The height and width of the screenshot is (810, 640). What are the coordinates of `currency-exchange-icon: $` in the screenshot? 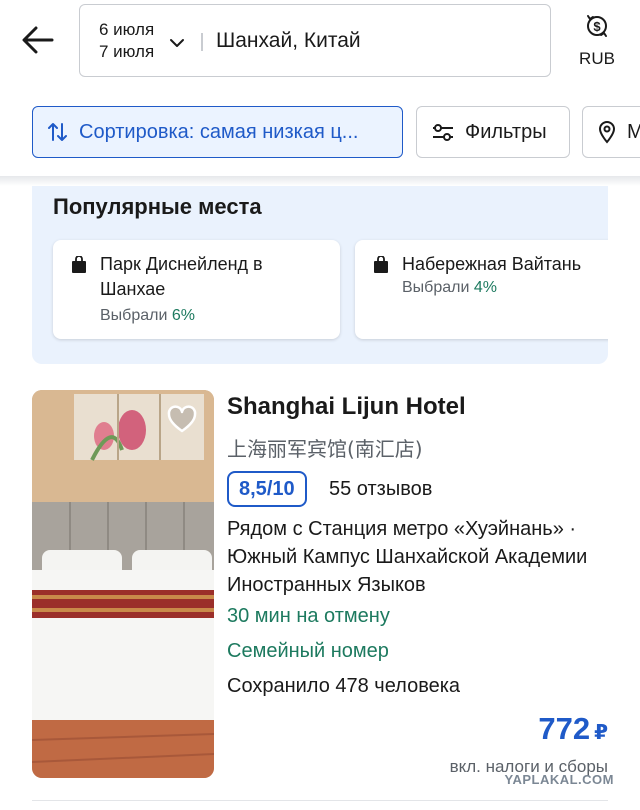 It's located at (597, 26).